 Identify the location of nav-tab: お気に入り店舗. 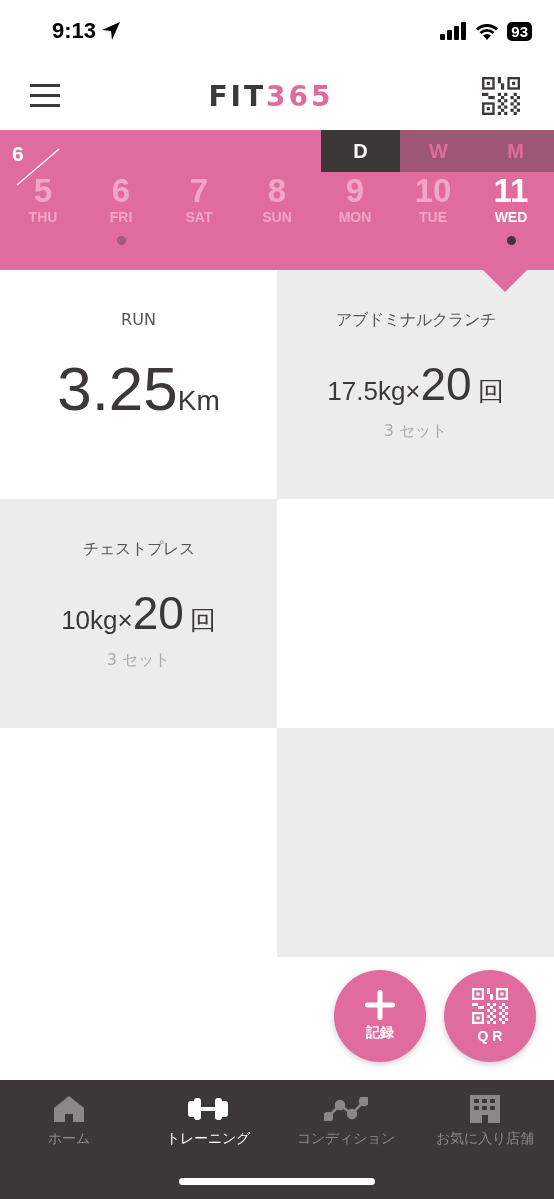
(484, 1121).